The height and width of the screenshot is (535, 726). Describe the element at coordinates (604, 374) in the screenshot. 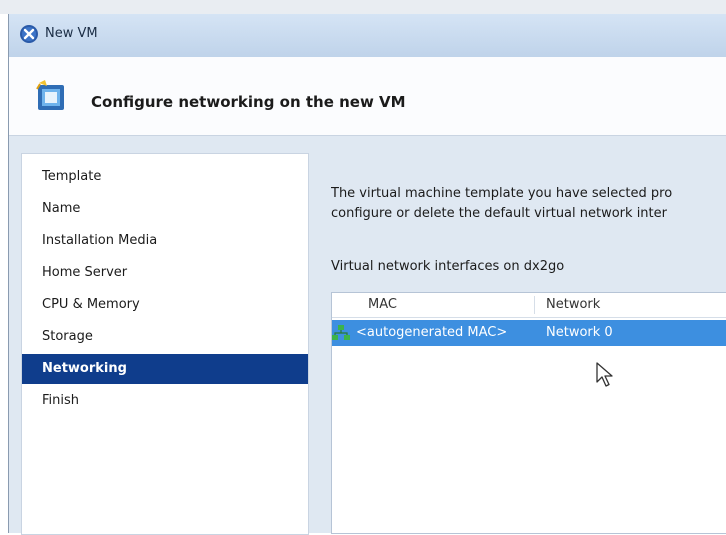

I see `mouse-pointer-icon` at that location.